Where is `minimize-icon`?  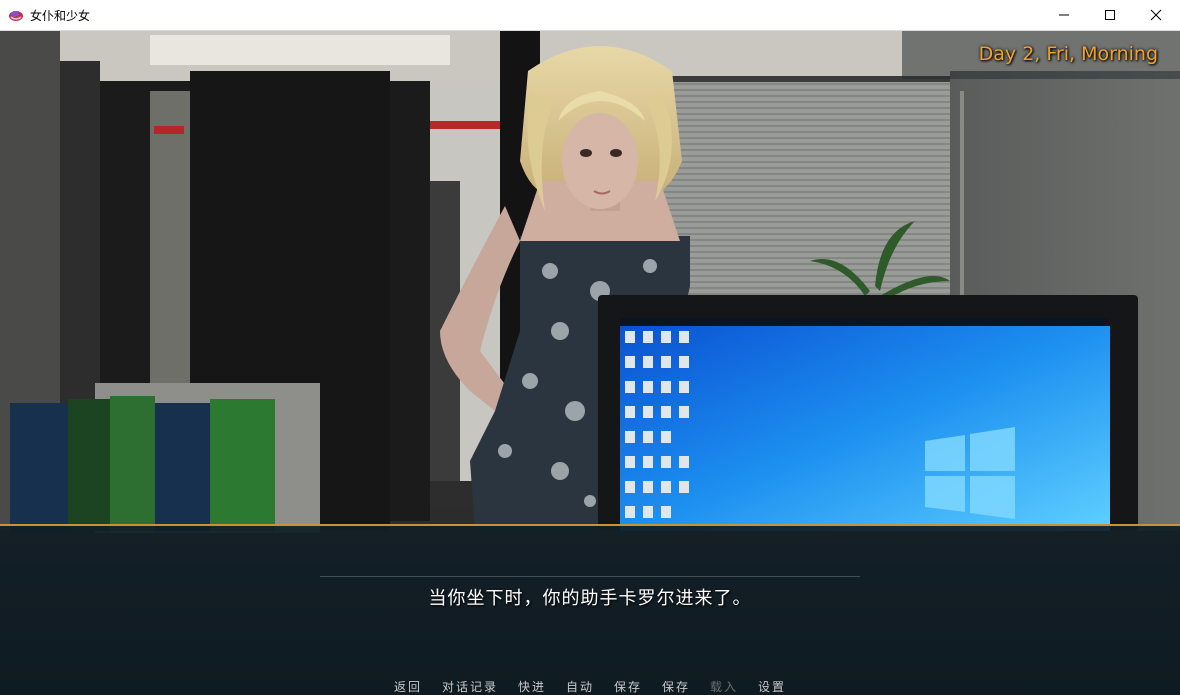
minimize-icon is located at coordinates (1064, 15).